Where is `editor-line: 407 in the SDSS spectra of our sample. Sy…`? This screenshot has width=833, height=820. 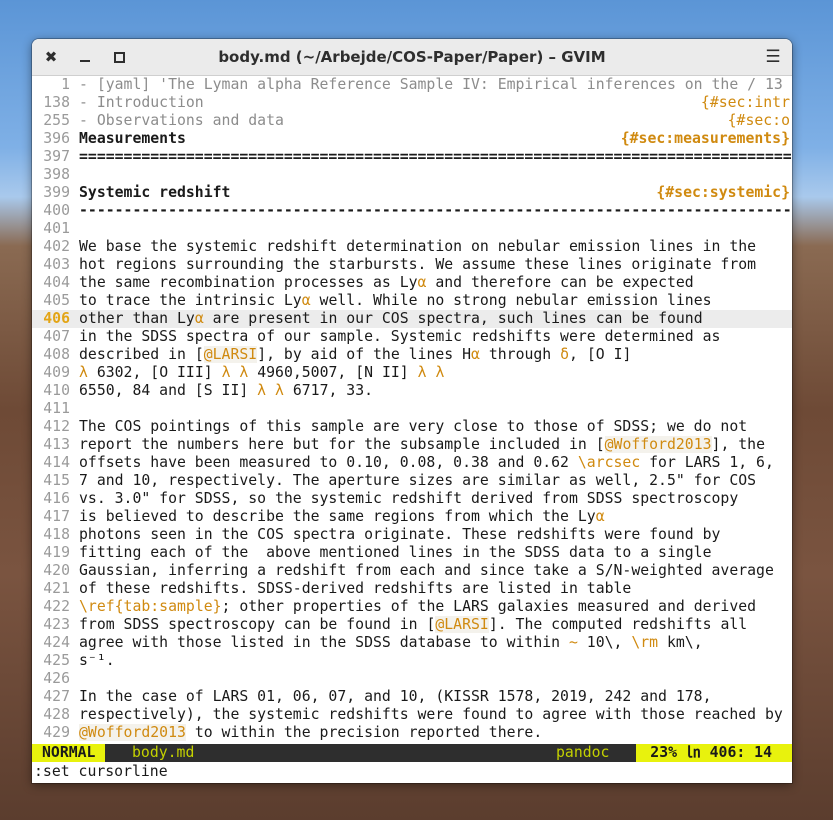
editor-line: 407 in the SDSS spectra of our sample. Sy… is located at coordinates (412, 337).